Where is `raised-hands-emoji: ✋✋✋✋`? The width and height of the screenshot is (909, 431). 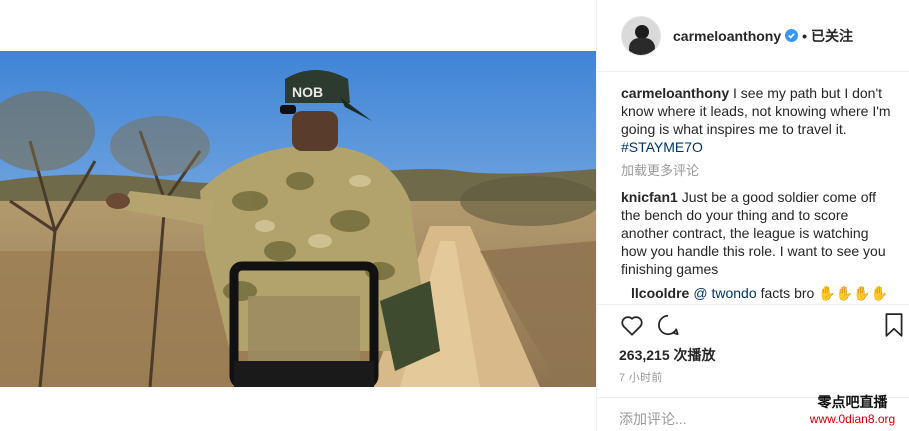
raised-hands-emoji: ✋✋✋✋ is located at coordinates (853, 293).